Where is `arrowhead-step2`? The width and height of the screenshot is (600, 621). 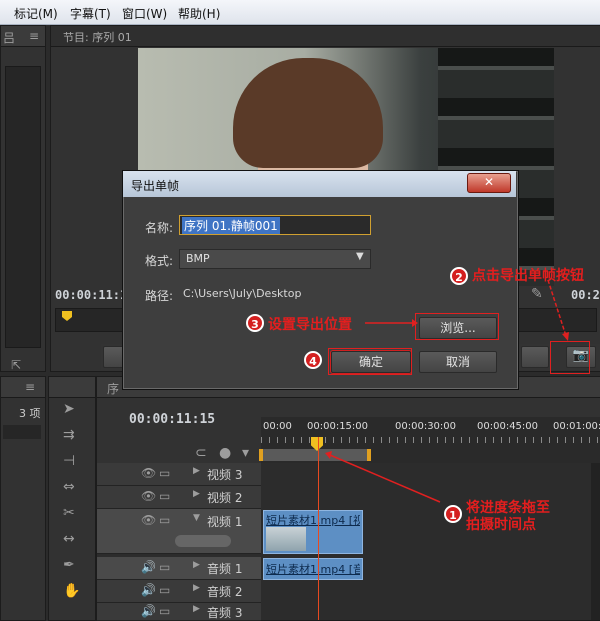
arrowhead-step2 is located at coordinates (565, 336).